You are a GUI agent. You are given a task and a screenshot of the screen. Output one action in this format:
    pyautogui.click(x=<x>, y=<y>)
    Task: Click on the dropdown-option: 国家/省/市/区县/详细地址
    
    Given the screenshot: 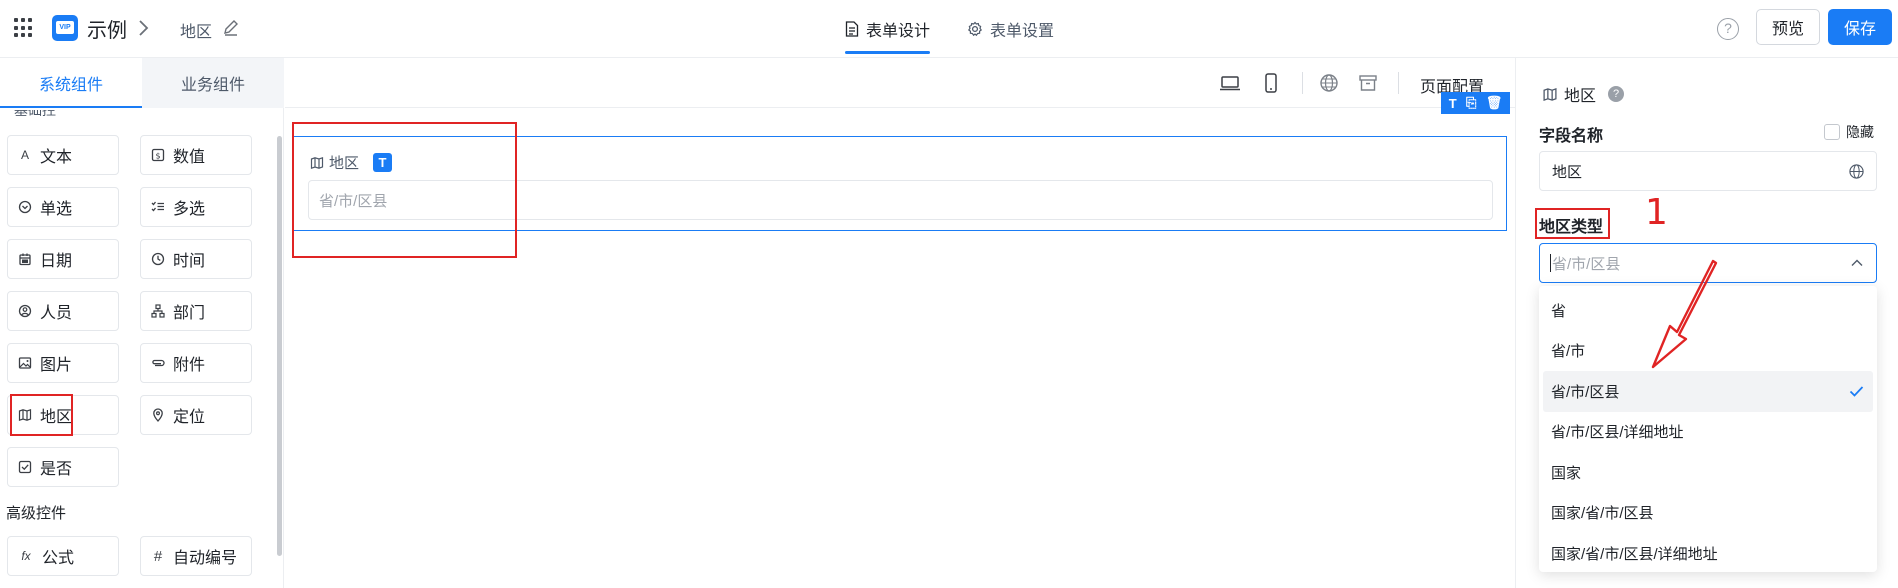 What is the action you would take?
    pyautogui.click(x=1708, y=553)
    